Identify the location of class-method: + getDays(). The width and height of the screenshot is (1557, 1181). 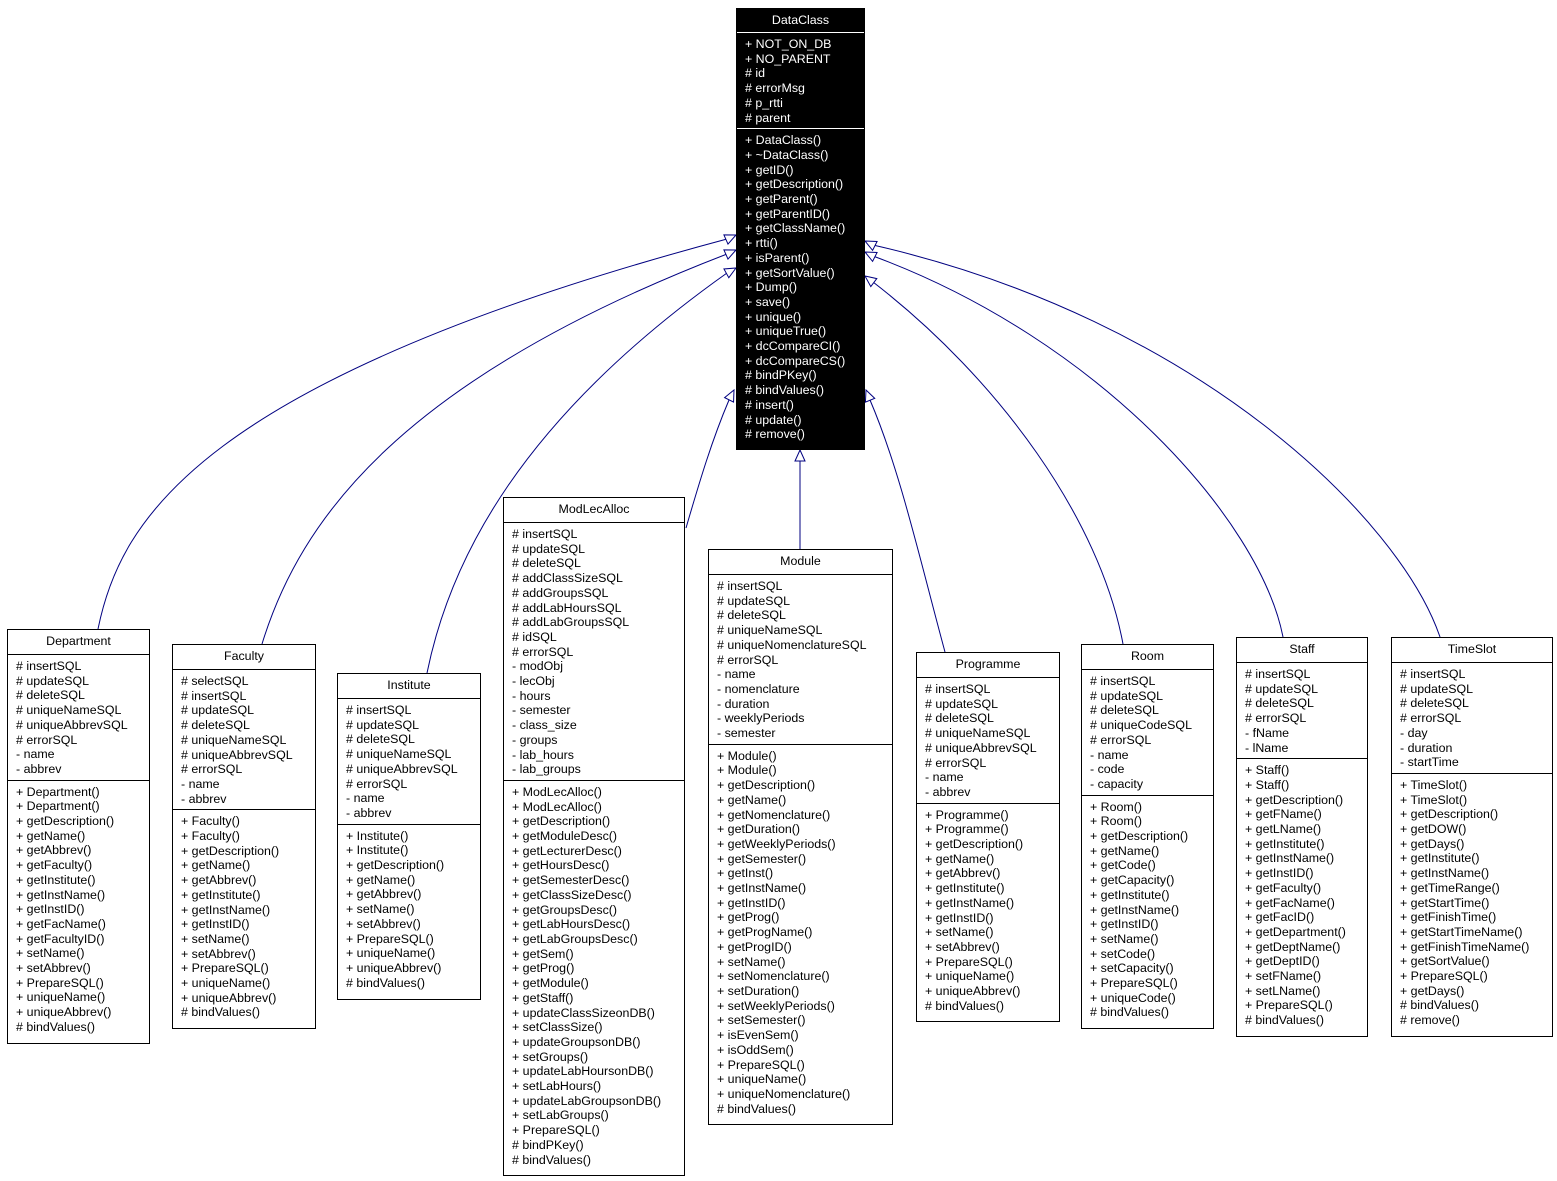
(1432, 843).